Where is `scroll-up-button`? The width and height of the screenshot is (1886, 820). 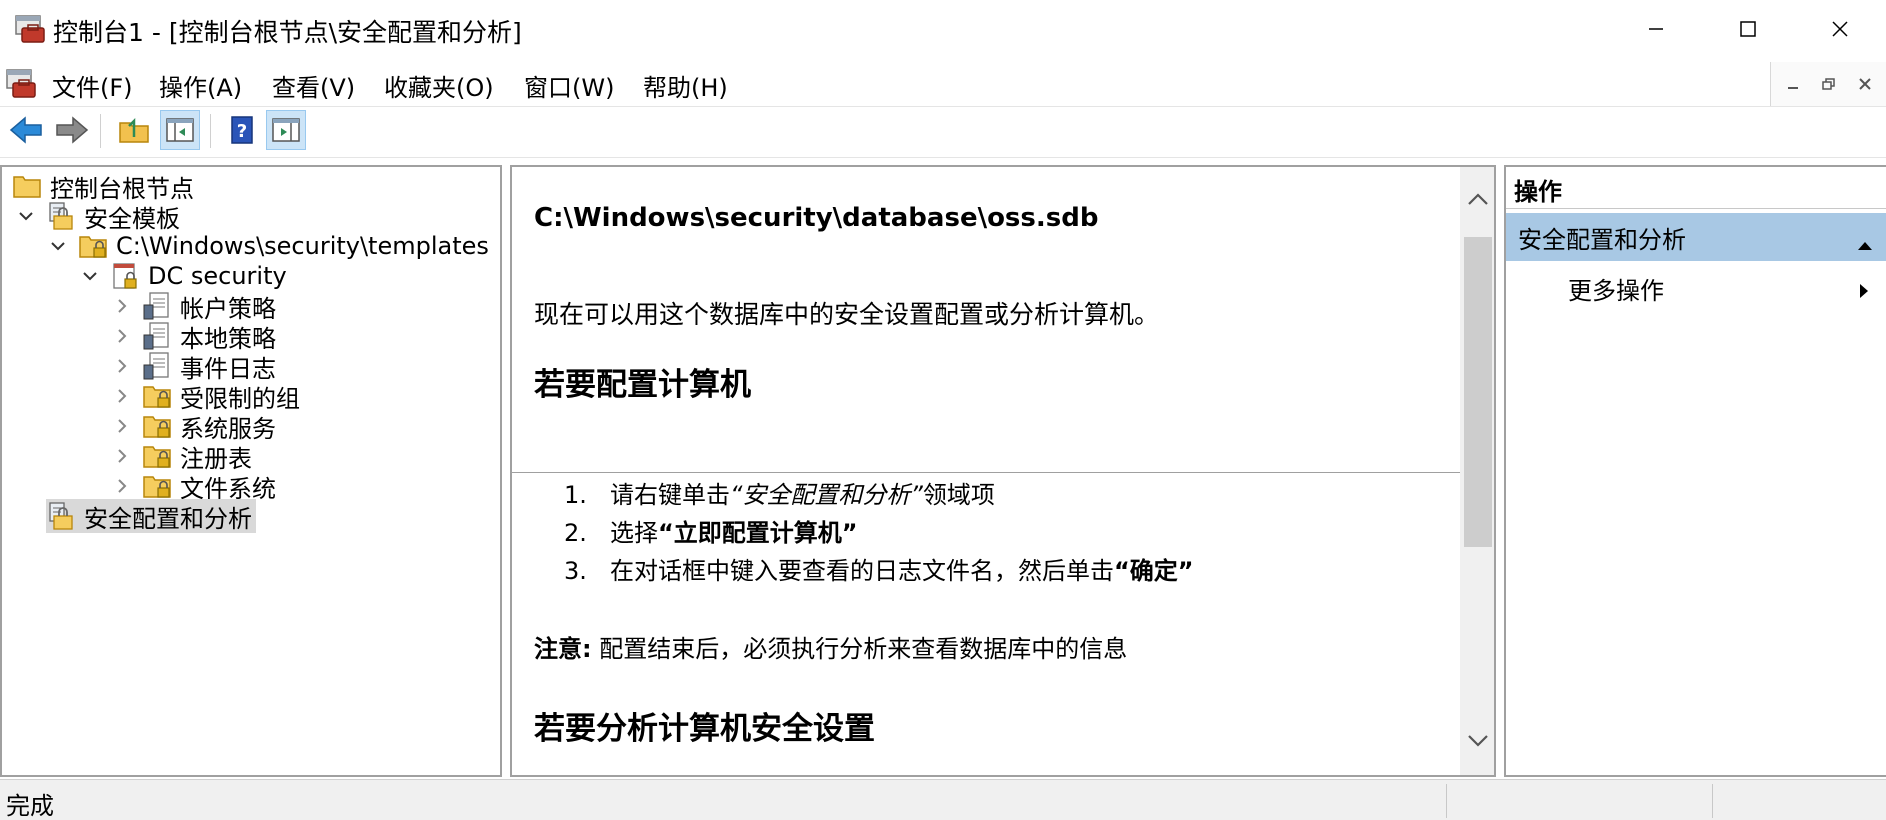 scroll-up-button is located at coordinates (1478, 199).